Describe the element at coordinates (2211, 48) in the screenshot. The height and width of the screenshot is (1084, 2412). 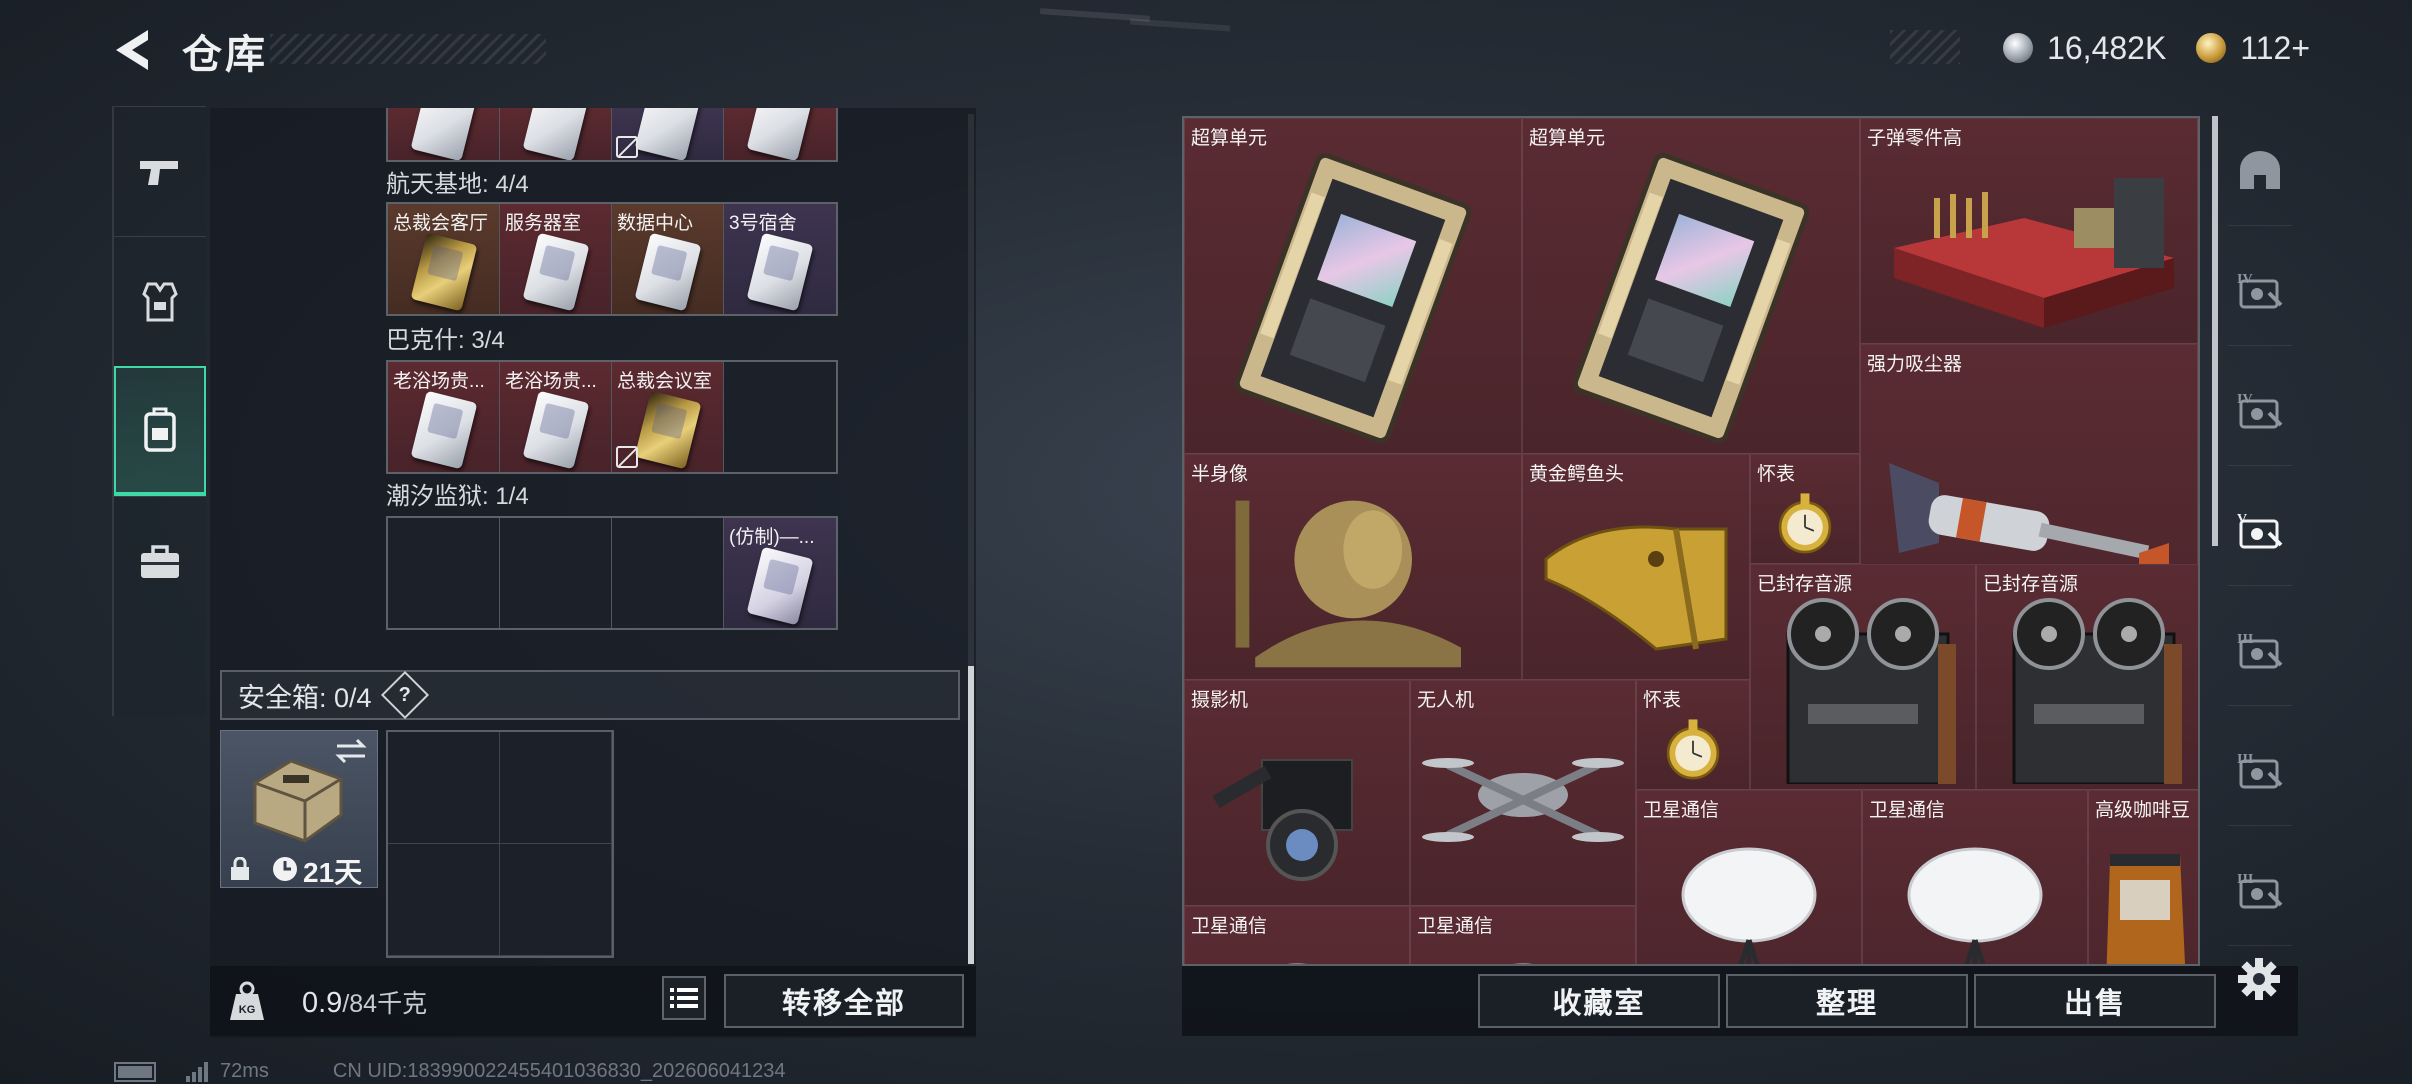
I see `gold-coin-icon` at that location.